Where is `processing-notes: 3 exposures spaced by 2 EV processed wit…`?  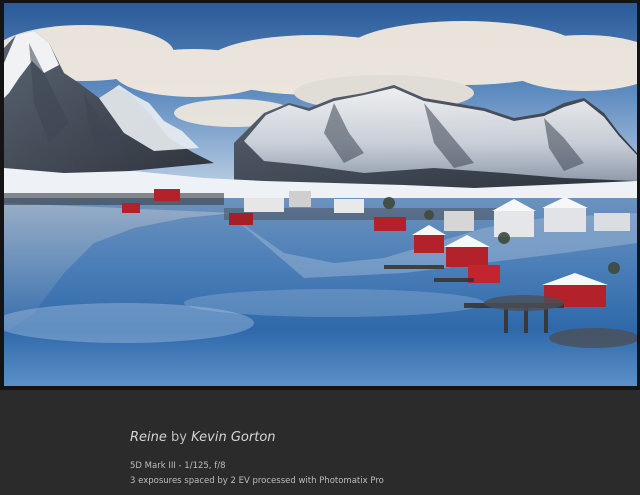
processing-notes: 3 exposures spaced by 2 EV processed wit… is located at coordinates (257, 481).